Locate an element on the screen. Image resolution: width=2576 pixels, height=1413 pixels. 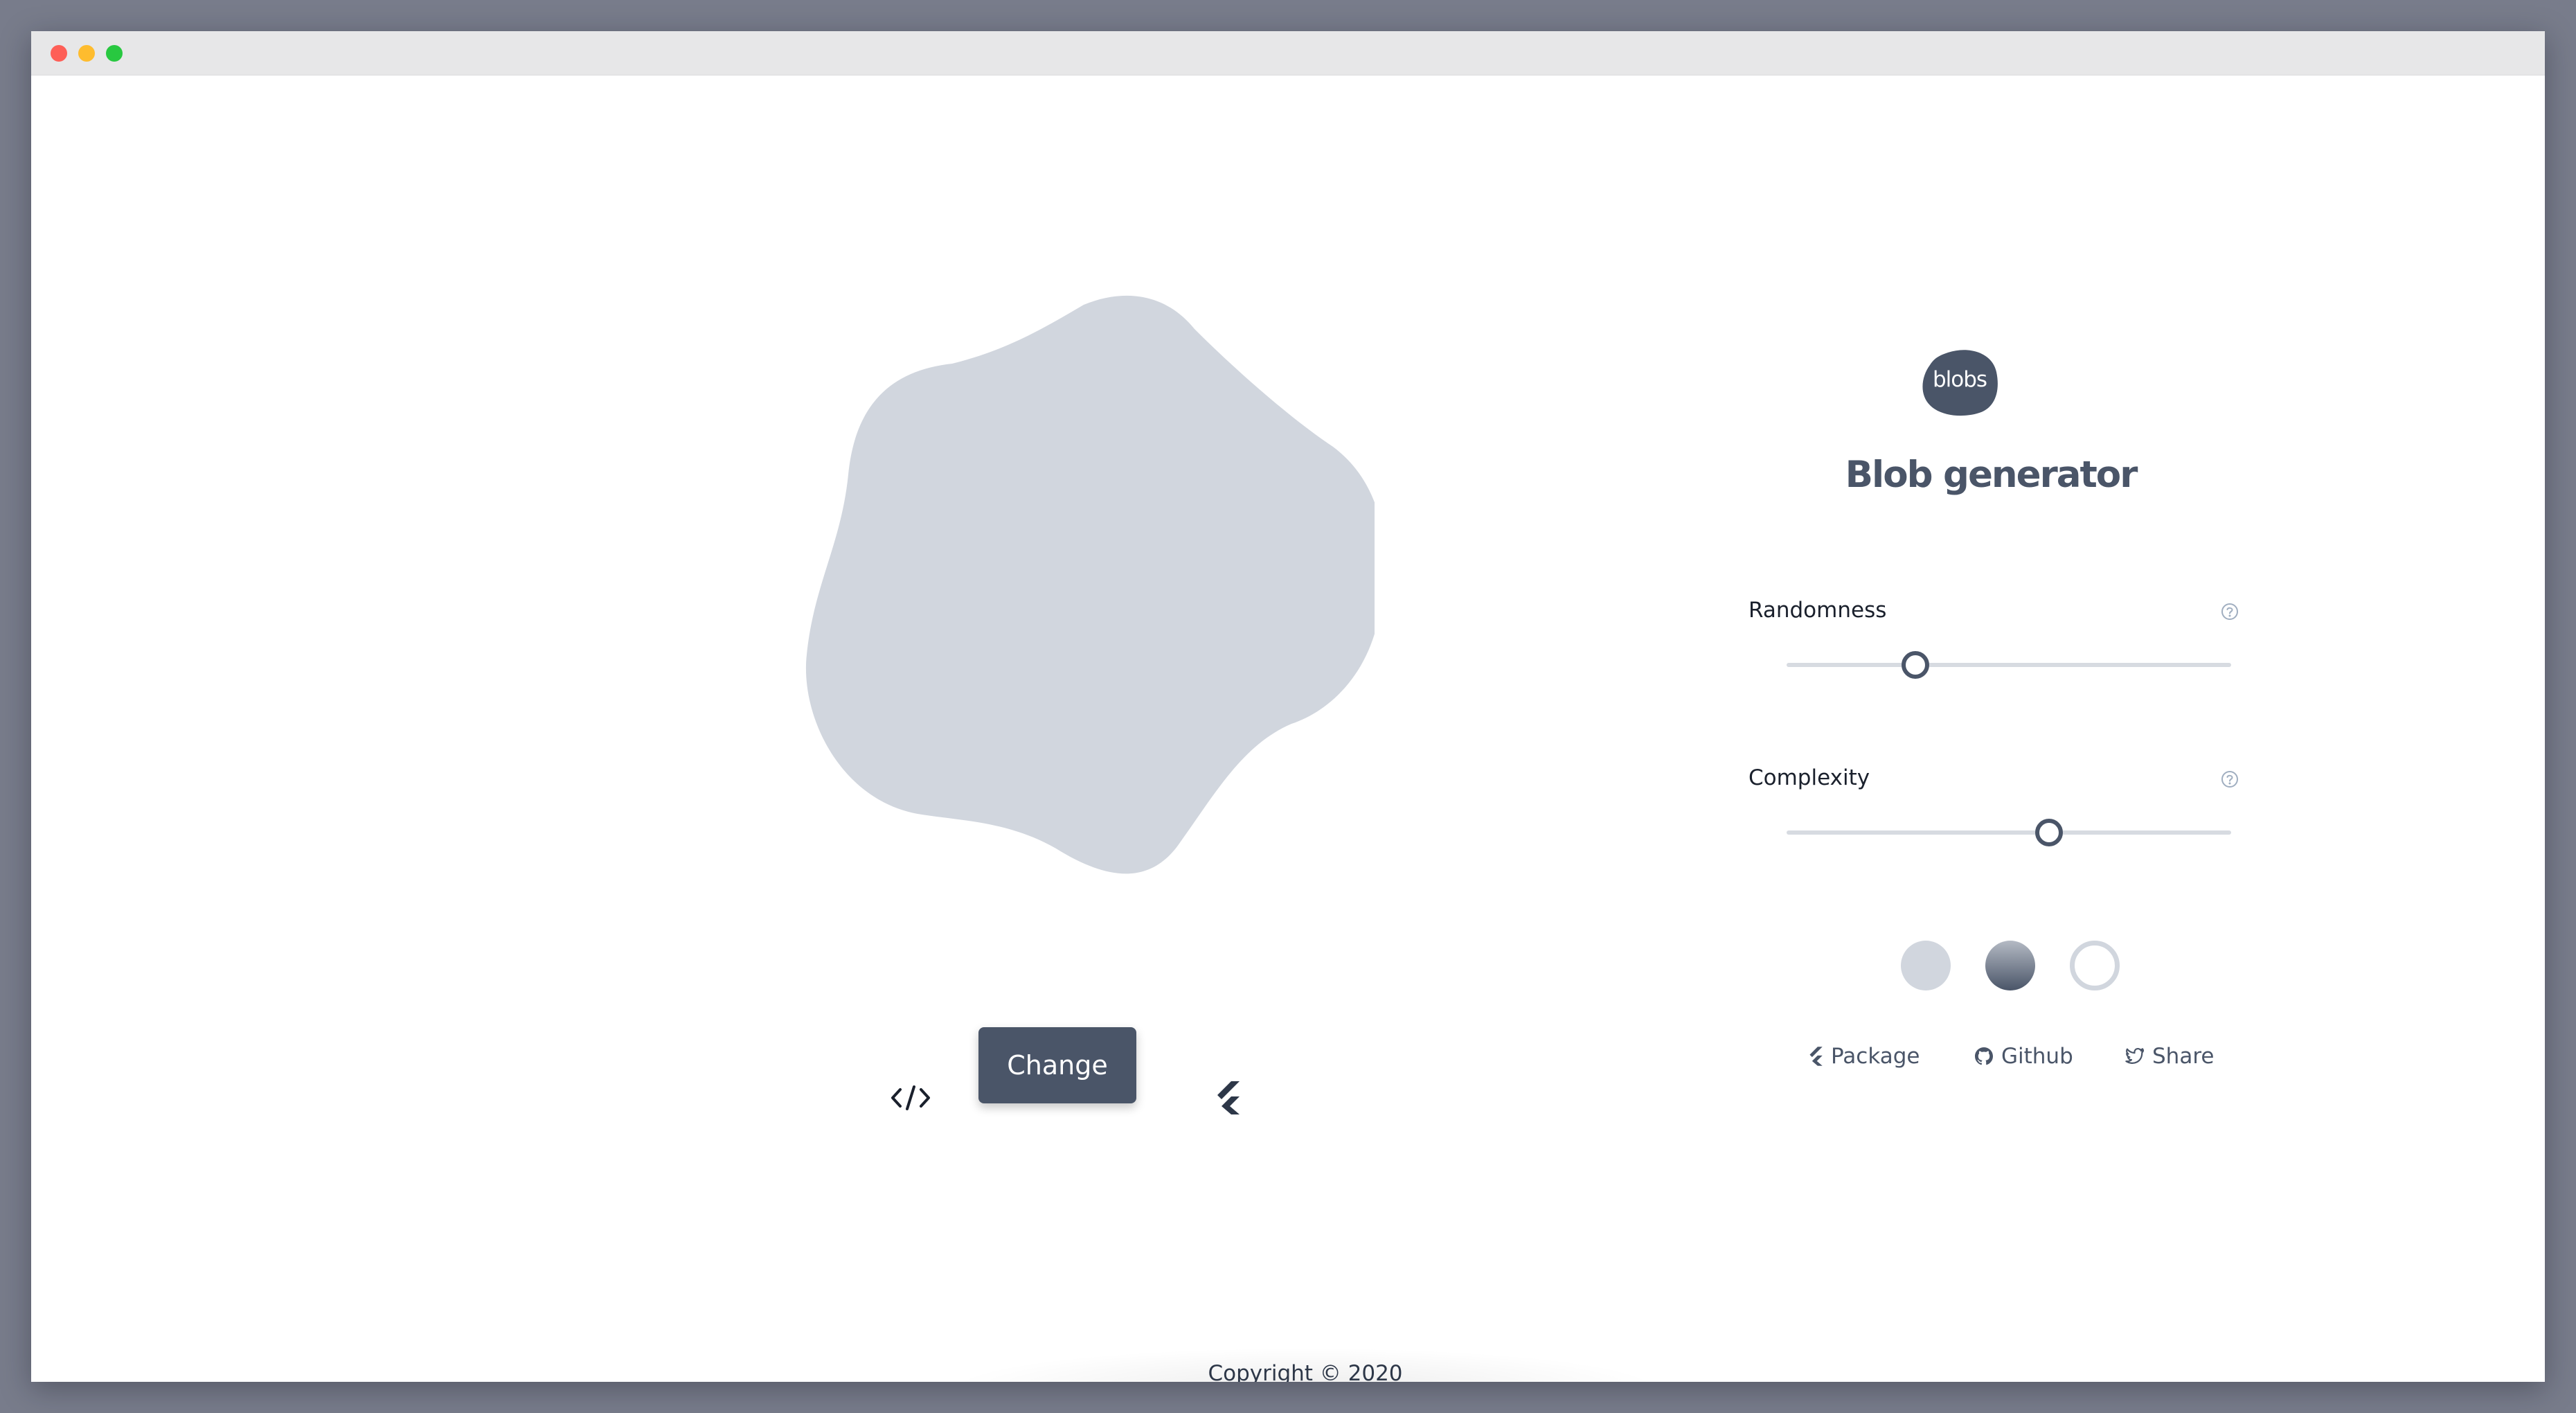
blob-shape is located at coordinates (1090, 584).